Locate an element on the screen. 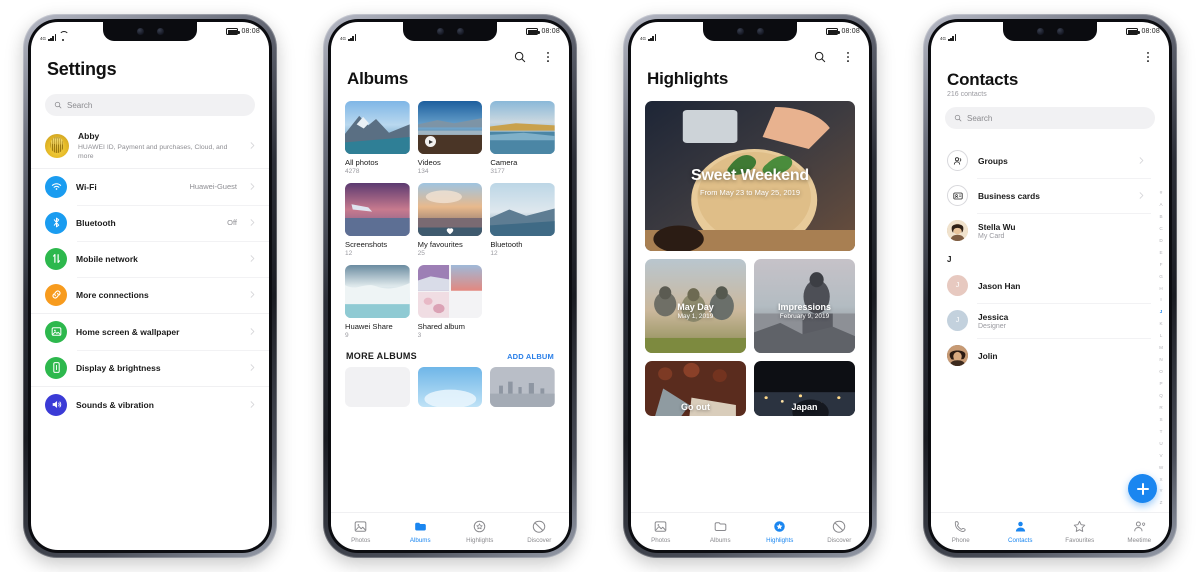 The image size is (1200, 572). album-item: All photos 4278 is located at coordinates (377, 138).